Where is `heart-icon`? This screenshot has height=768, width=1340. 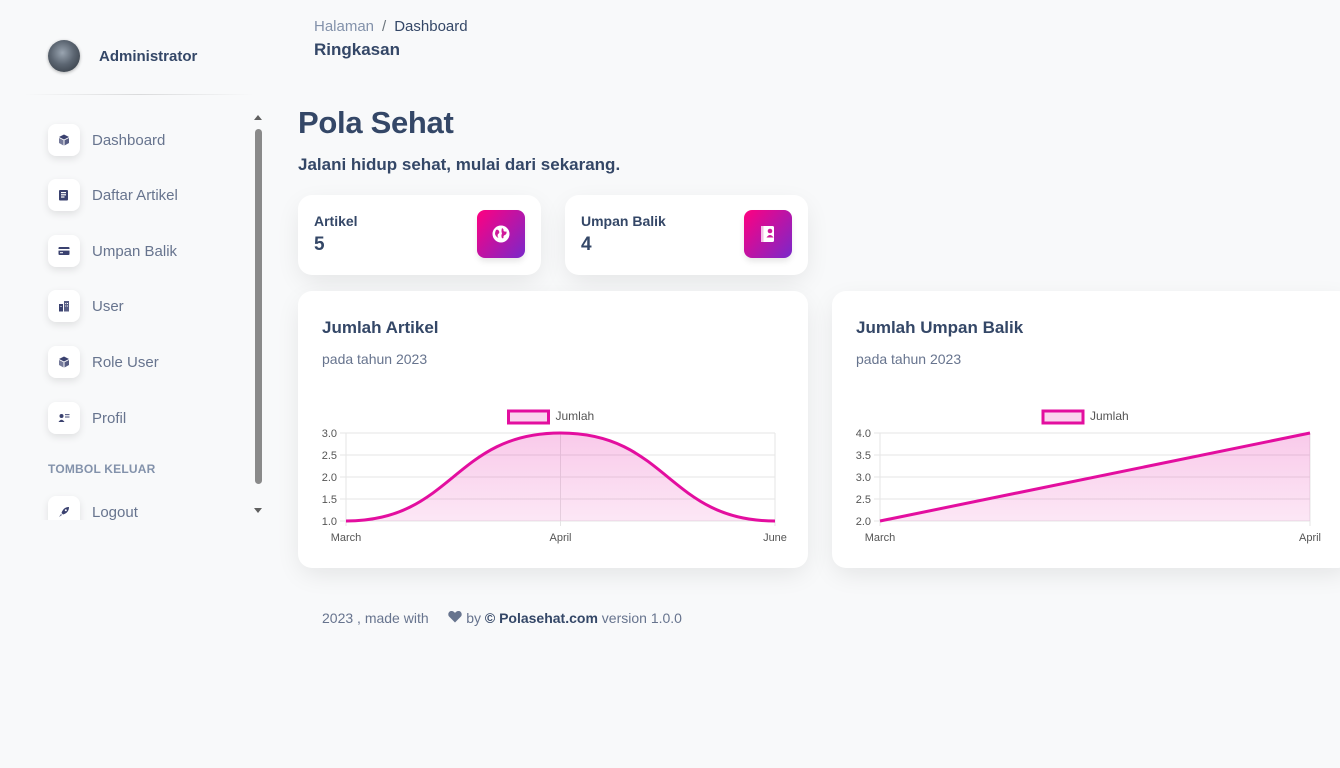 heart-icon is located at coordinates (448, 618).